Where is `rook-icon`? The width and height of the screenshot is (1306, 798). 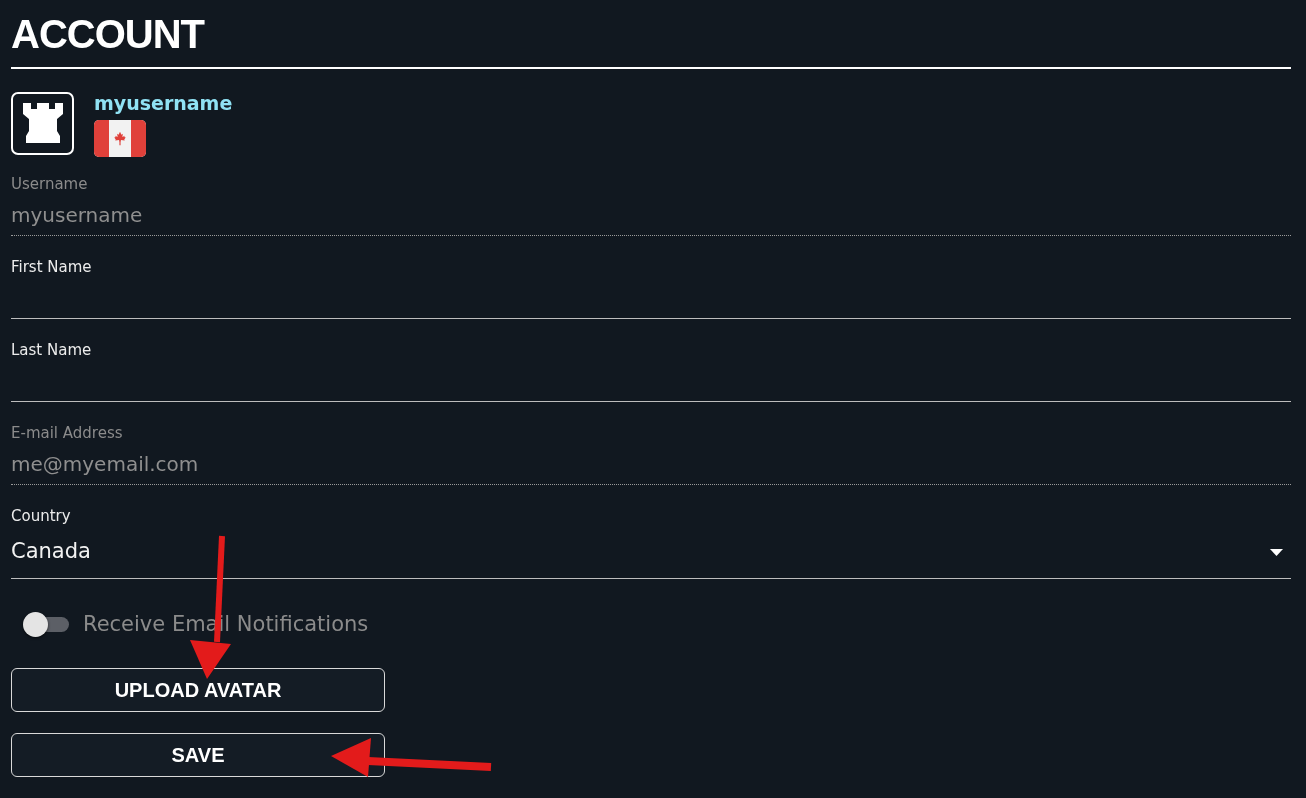
rook-icon is located at coordinates (42, 123).